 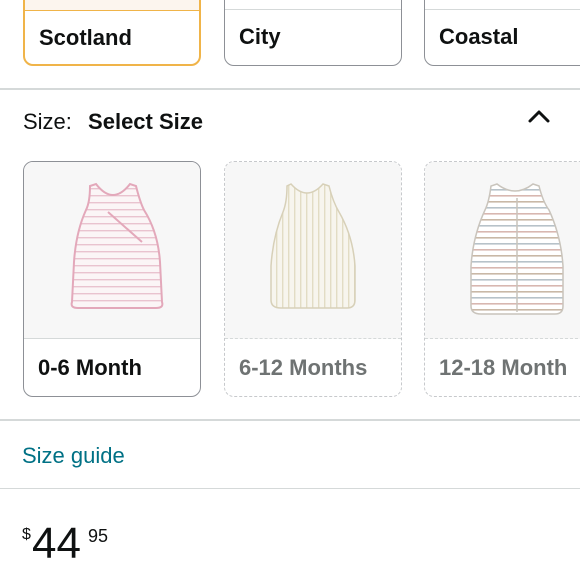 What do you see at coordinates (479, 36) in the screenshot?
I see `style-option-label: Coastal` at bounding box center [479, 36].